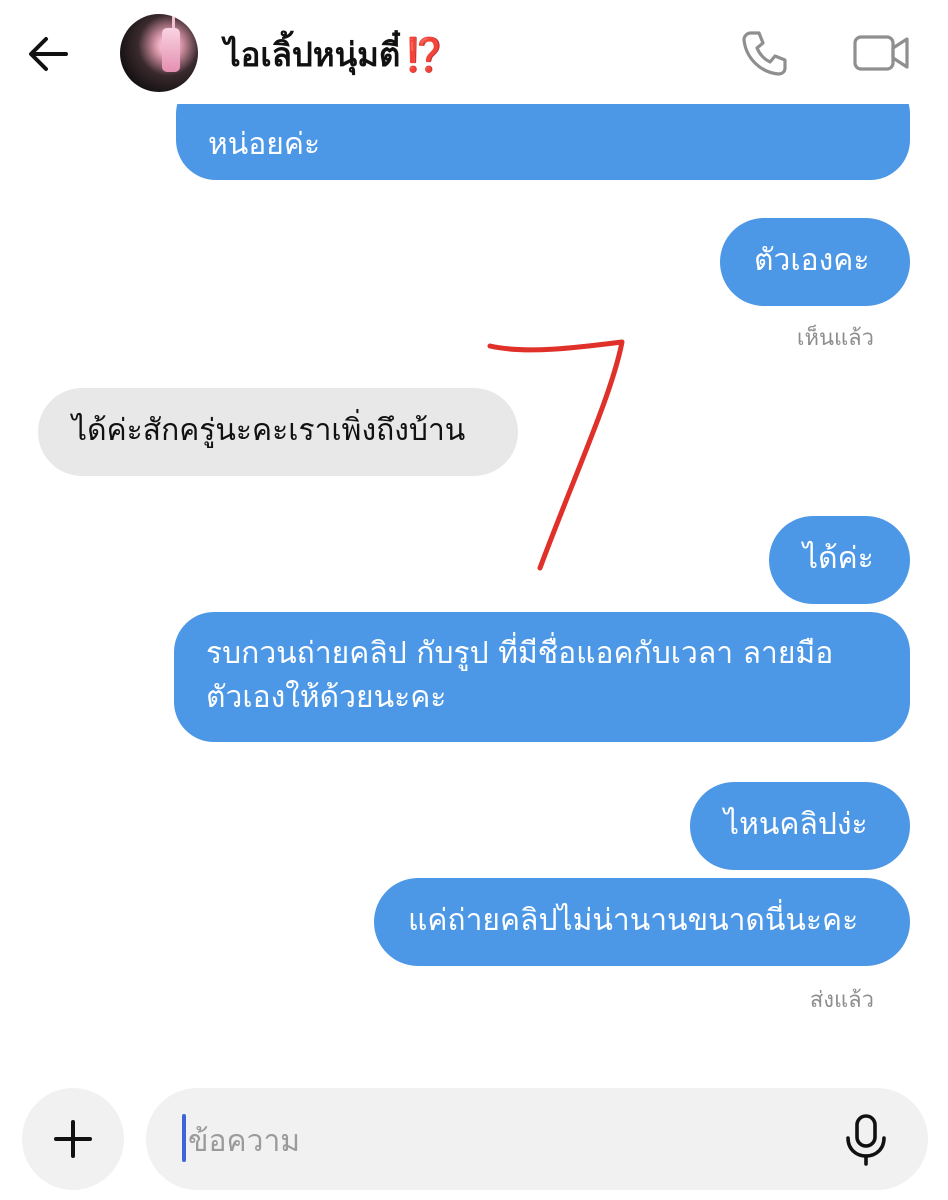  What do you see at coordinates (159, 53) in the screenshot?
I see `avatar` at bounding box center [159, 53].